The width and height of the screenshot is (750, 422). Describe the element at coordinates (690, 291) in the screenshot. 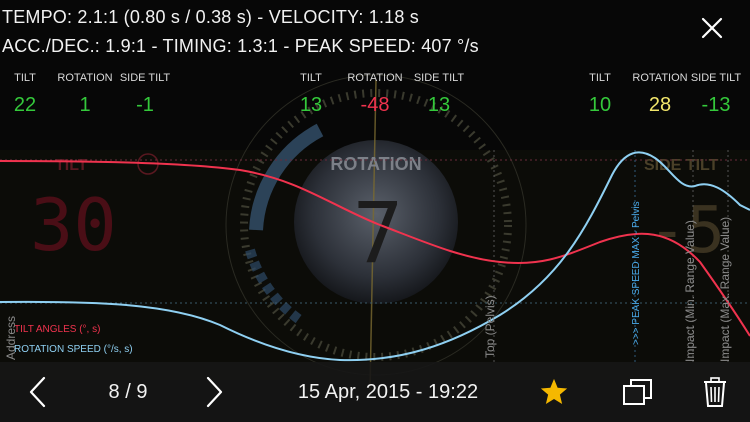

I see `marker-impact-min-label: Impact (Min. Range Value)` at that location.